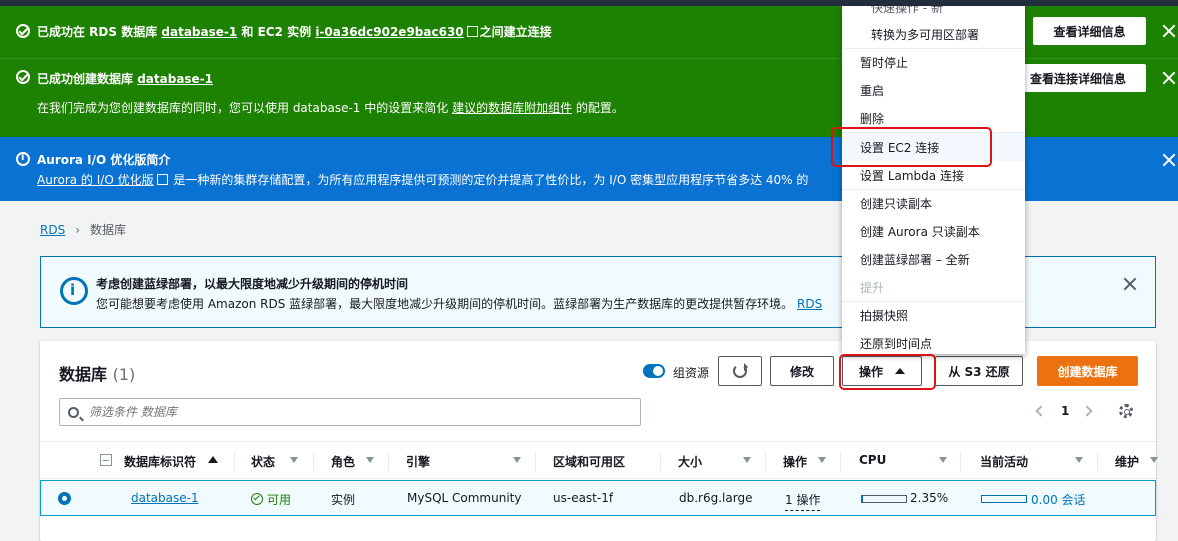 The width and height of the screenshot is (1178, 541). I want to click on sort-asc-icon, so click(213, 459).